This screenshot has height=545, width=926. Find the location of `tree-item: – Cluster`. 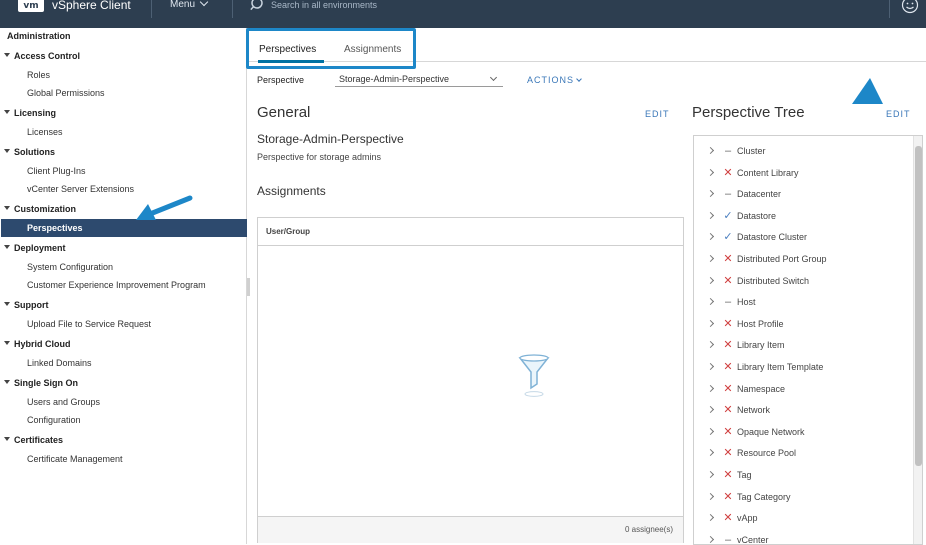

tree-item: – Cluster is located at coordinates (803, 151).